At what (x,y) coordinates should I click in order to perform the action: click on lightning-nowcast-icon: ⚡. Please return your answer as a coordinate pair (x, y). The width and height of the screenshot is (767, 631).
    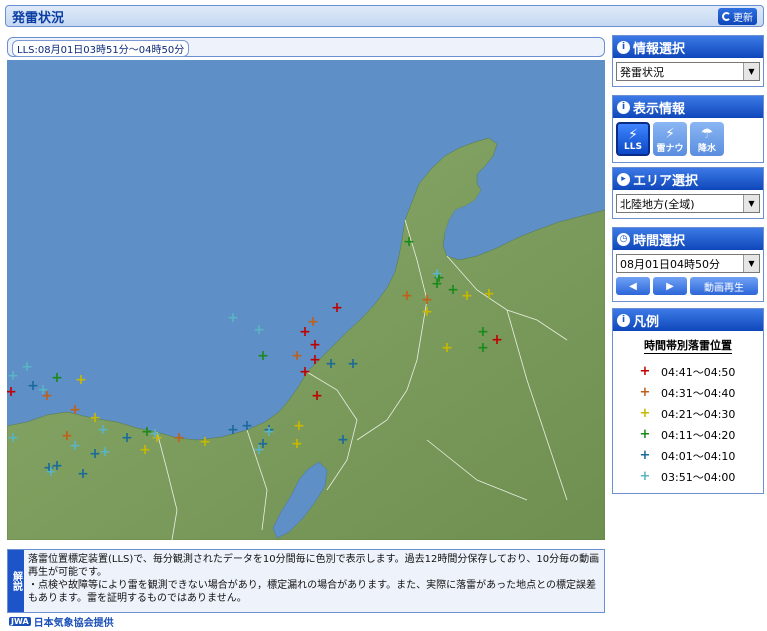
    Looking at the image, I should click on (670, 134).